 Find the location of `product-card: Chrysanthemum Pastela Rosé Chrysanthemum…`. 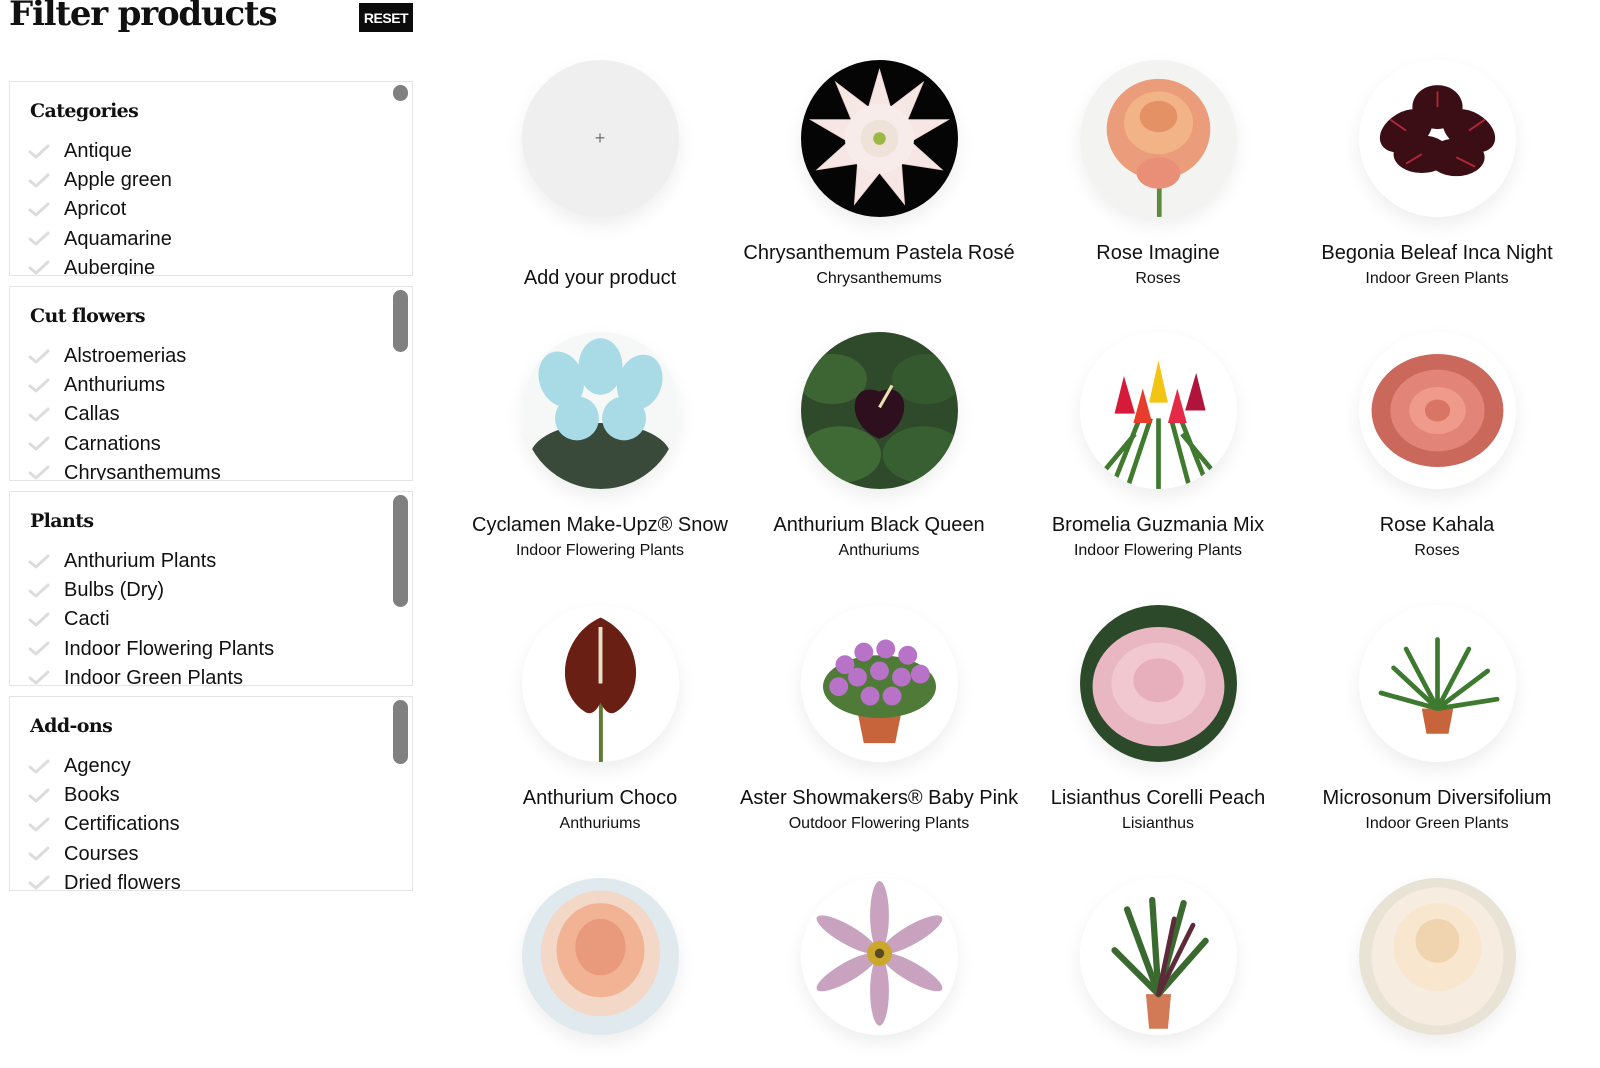

product-card: Chrysanthemum Pastela Rosé Chrysanthemum… is located at coordinates (879, 174).